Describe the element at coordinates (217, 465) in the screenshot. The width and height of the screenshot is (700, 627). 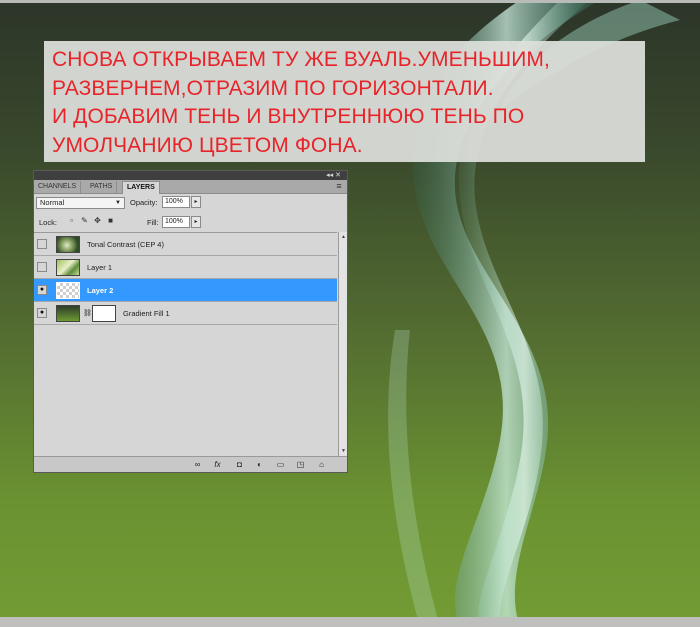
I see `fx-icon: fx` at that location.